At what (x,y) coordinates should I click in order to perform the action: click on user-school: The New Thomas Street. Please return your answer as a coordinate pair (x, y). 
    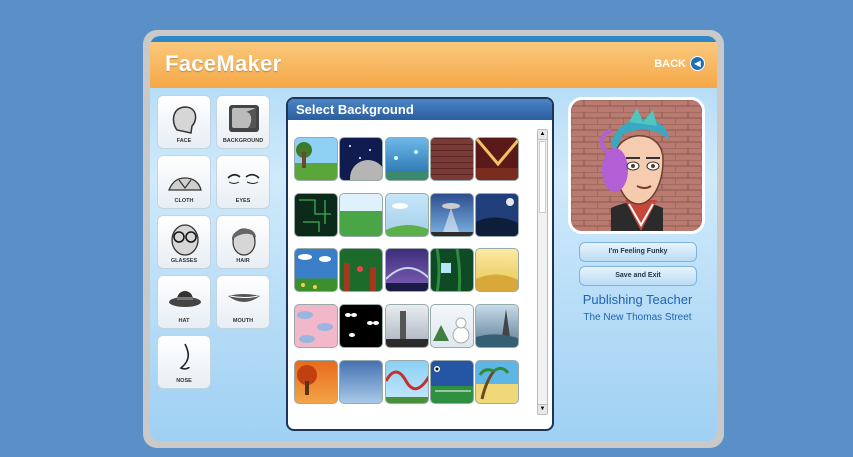
    Looking at the image, I should click on (637, 317).